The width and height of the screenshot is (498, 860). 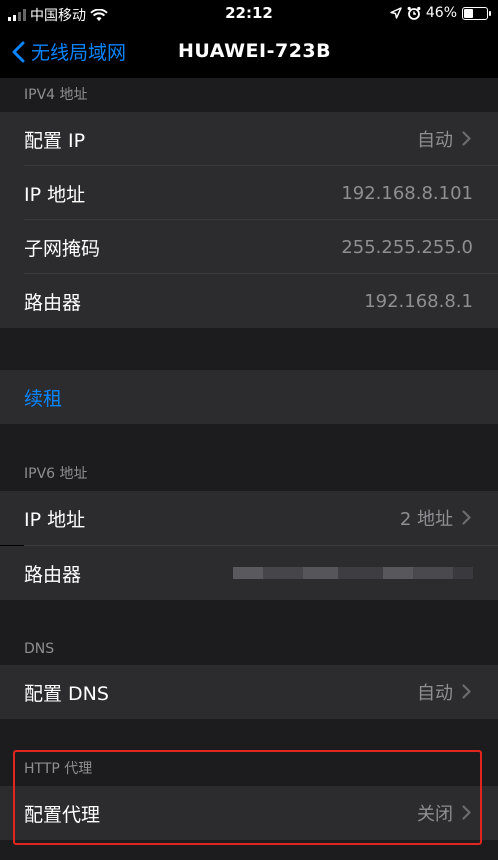 I want to click on row-value: 192.168.8.101, so click(x=407, y=193).